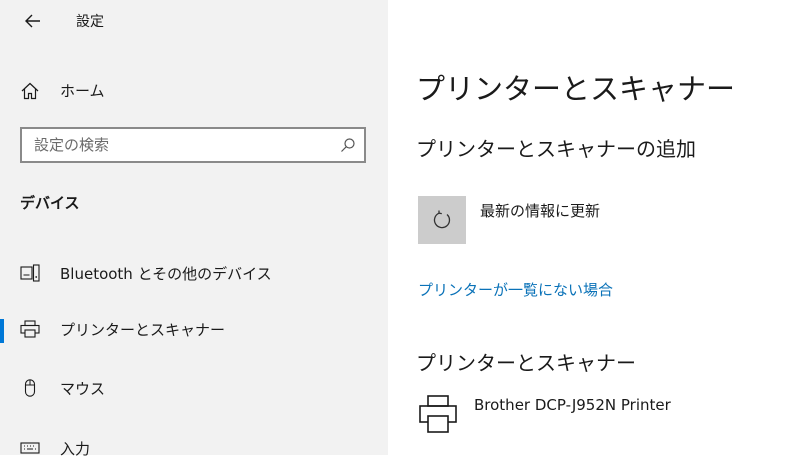 The height and width of the screenshot is (468, 800). What do you see at coordinates (348, 145) in the screenshot?
I see `search-icon` at bounding box center [348, 145].